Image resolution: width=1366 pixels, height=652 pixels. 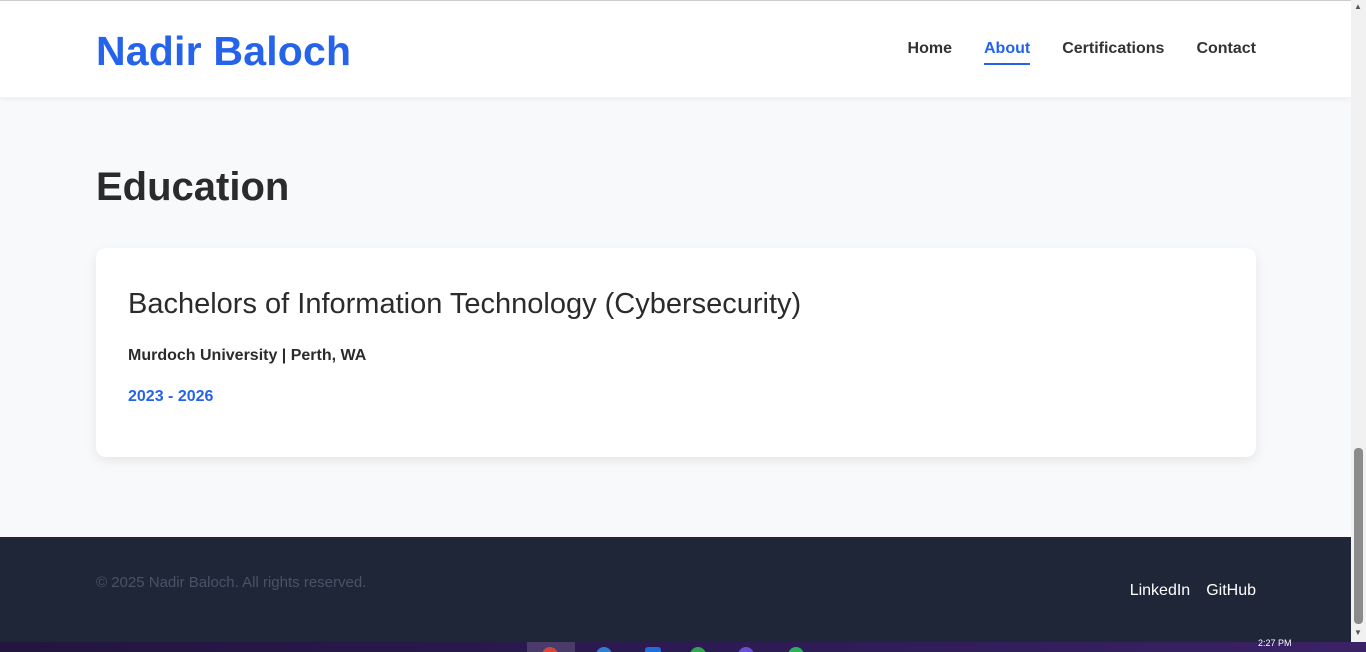 What do you see at coordinates (1358, 632) in the screenshot?
I see `scroll-down-arrow-icon: ▼` at bounding box center [1358, 632].